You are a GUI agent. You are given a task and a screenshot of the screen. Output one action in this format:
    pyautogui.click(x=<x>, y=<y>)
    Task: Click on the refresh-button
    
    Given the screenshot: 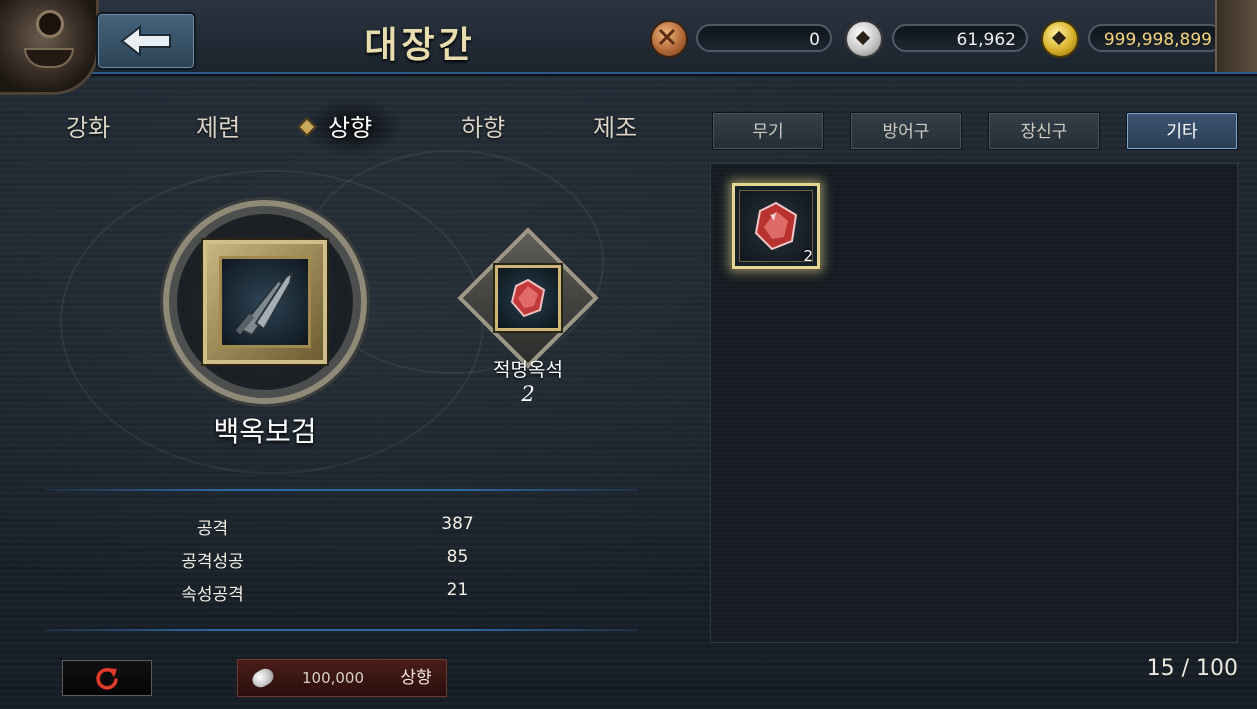 What is the action you would take?
    pyautogui.click(x=107, y=678)
    